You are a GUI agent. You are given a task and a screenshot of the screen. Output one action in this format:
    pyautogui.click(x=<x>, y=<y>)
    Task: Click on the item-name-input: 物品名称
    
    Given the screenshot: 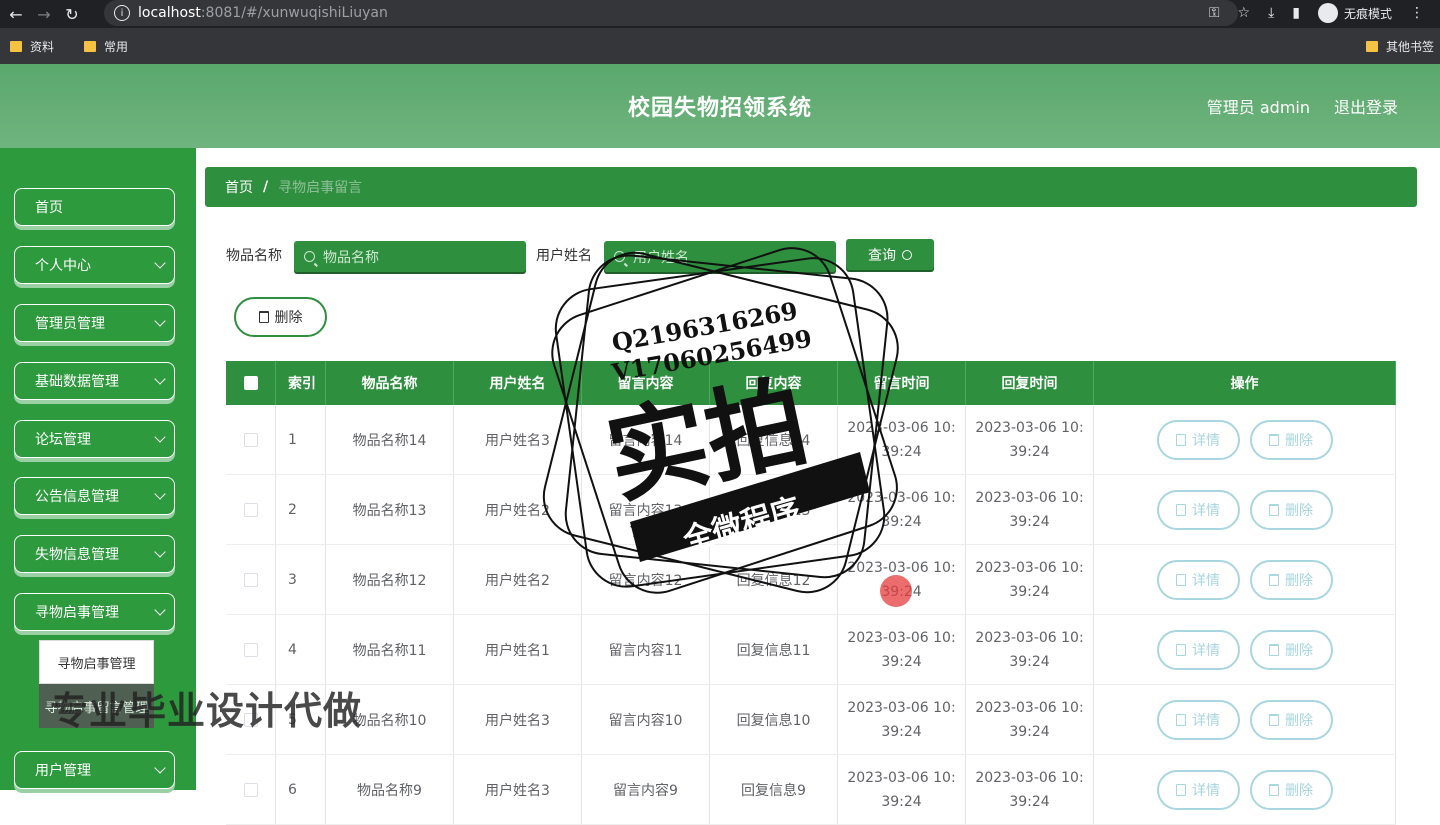 What is the action you would take?
    pyautogui.click(x=410, y=256)
    